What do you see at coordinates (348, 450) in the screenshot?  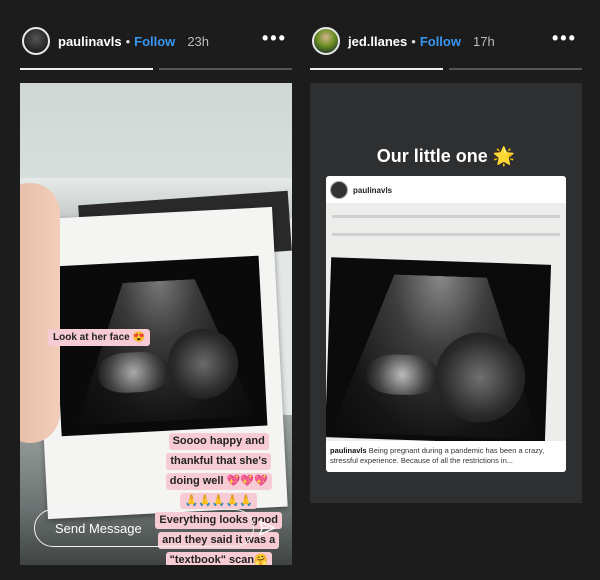 I see `caption-username: paulinavls` at bounding box center [348, 450].